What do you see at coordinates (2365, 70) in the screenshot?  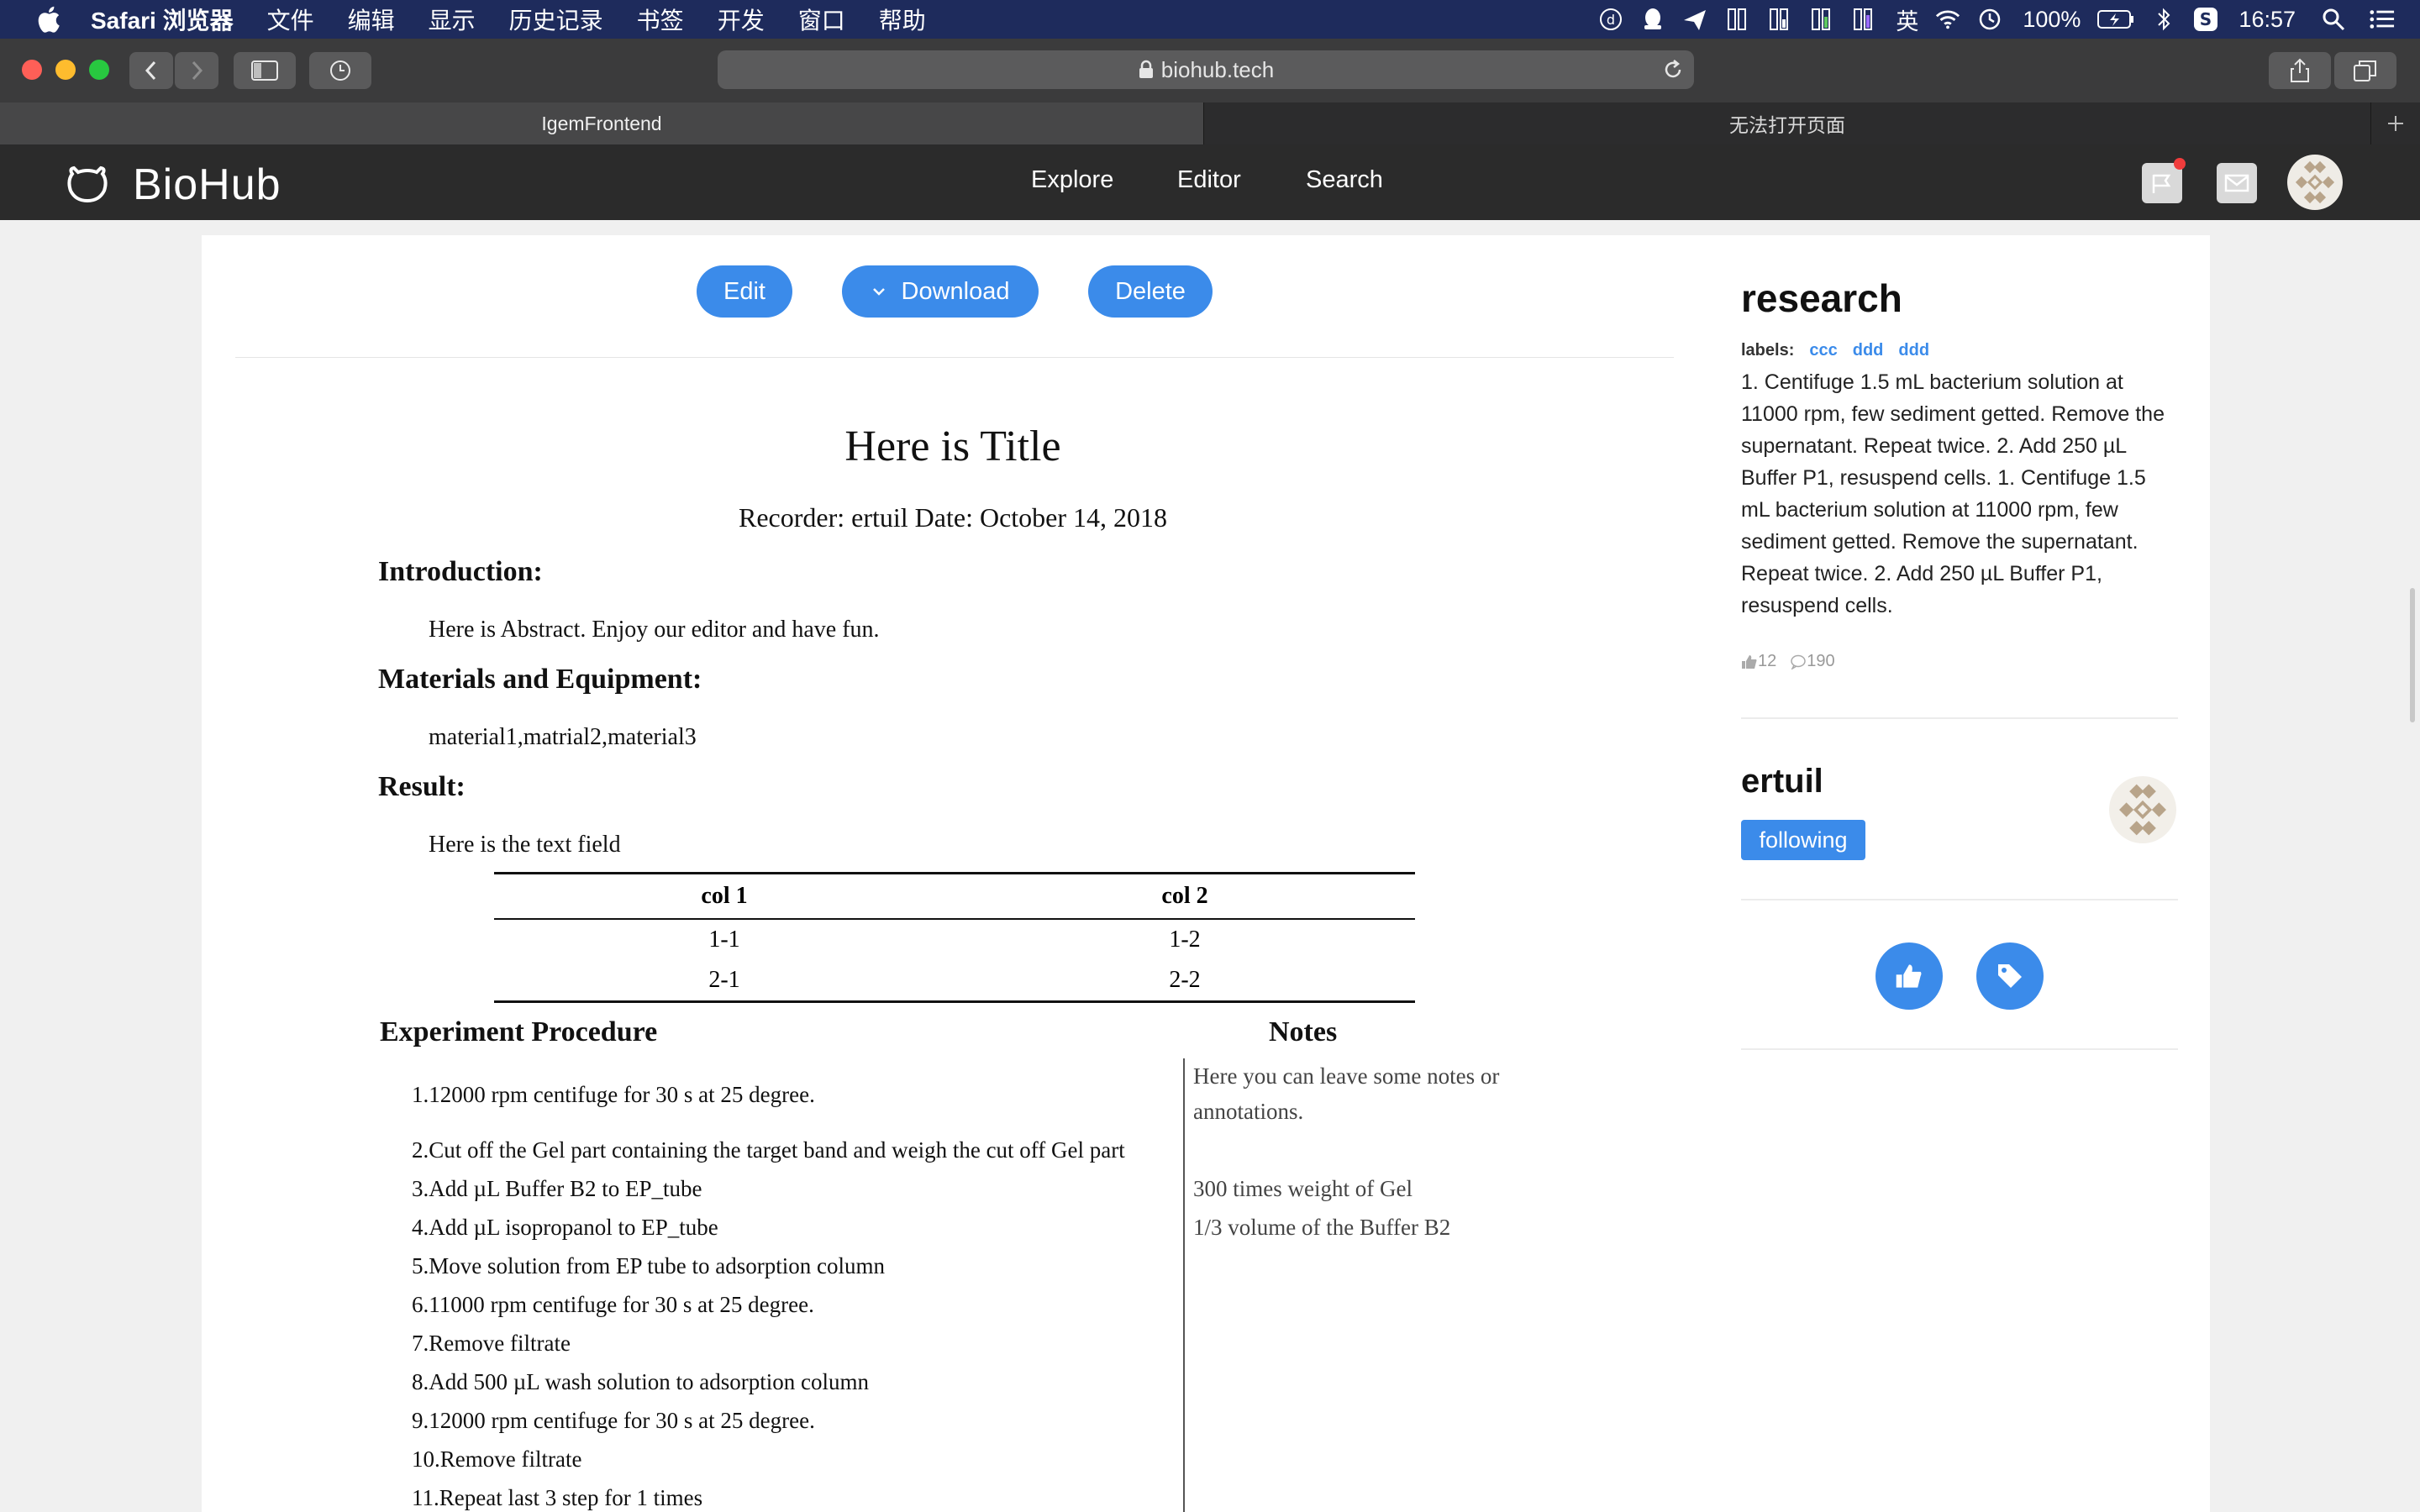 I see `tab-overview-button` at bounding box center [2365, 70].